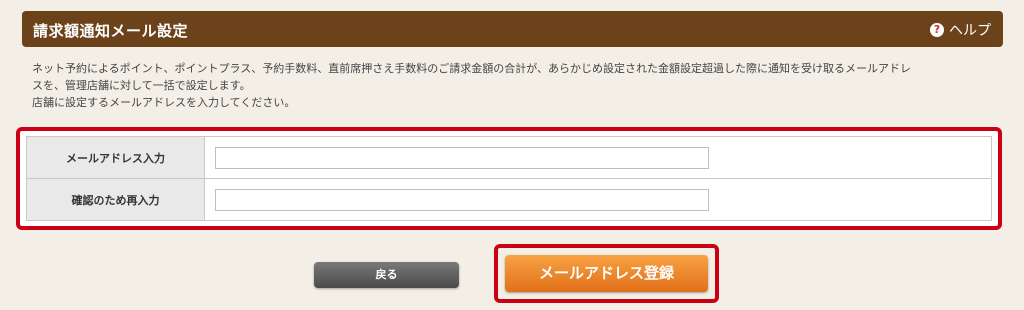  Describe the element at coordinates (462, 157) in the screenshot. I see `email-input` at that location.